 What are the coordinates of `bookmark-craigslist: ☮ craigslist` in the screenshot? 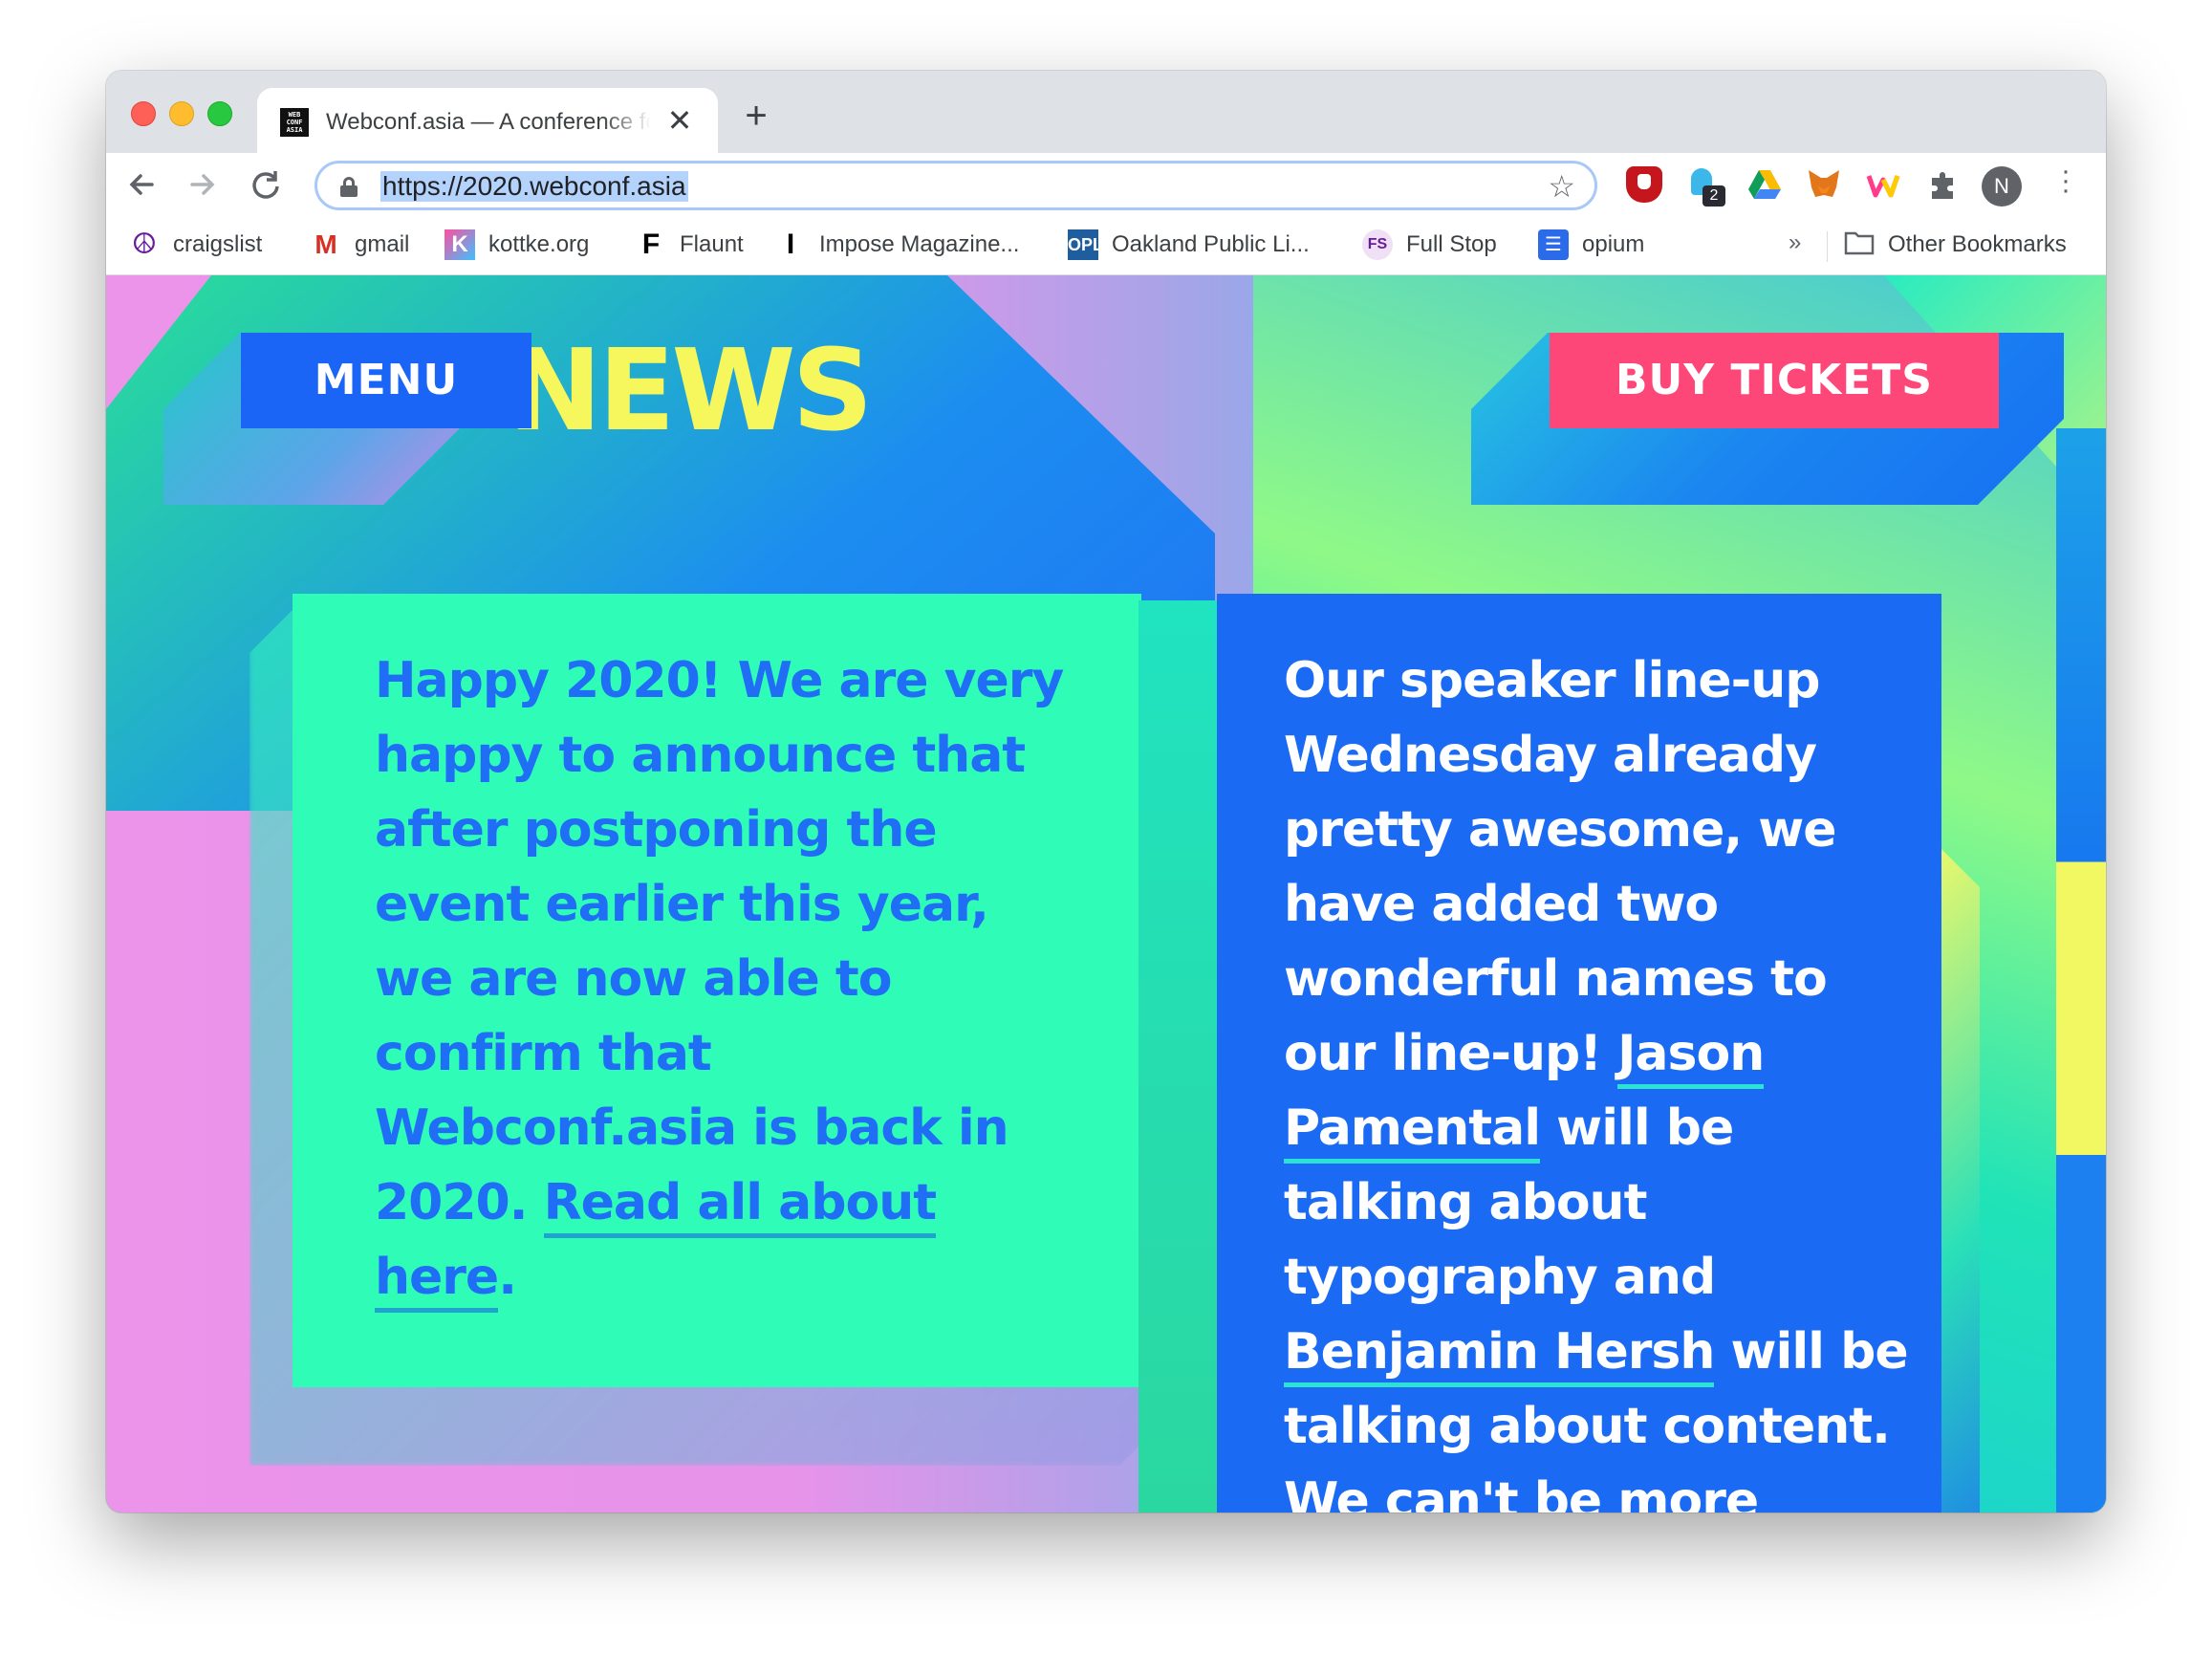 It's located at (196, 245).